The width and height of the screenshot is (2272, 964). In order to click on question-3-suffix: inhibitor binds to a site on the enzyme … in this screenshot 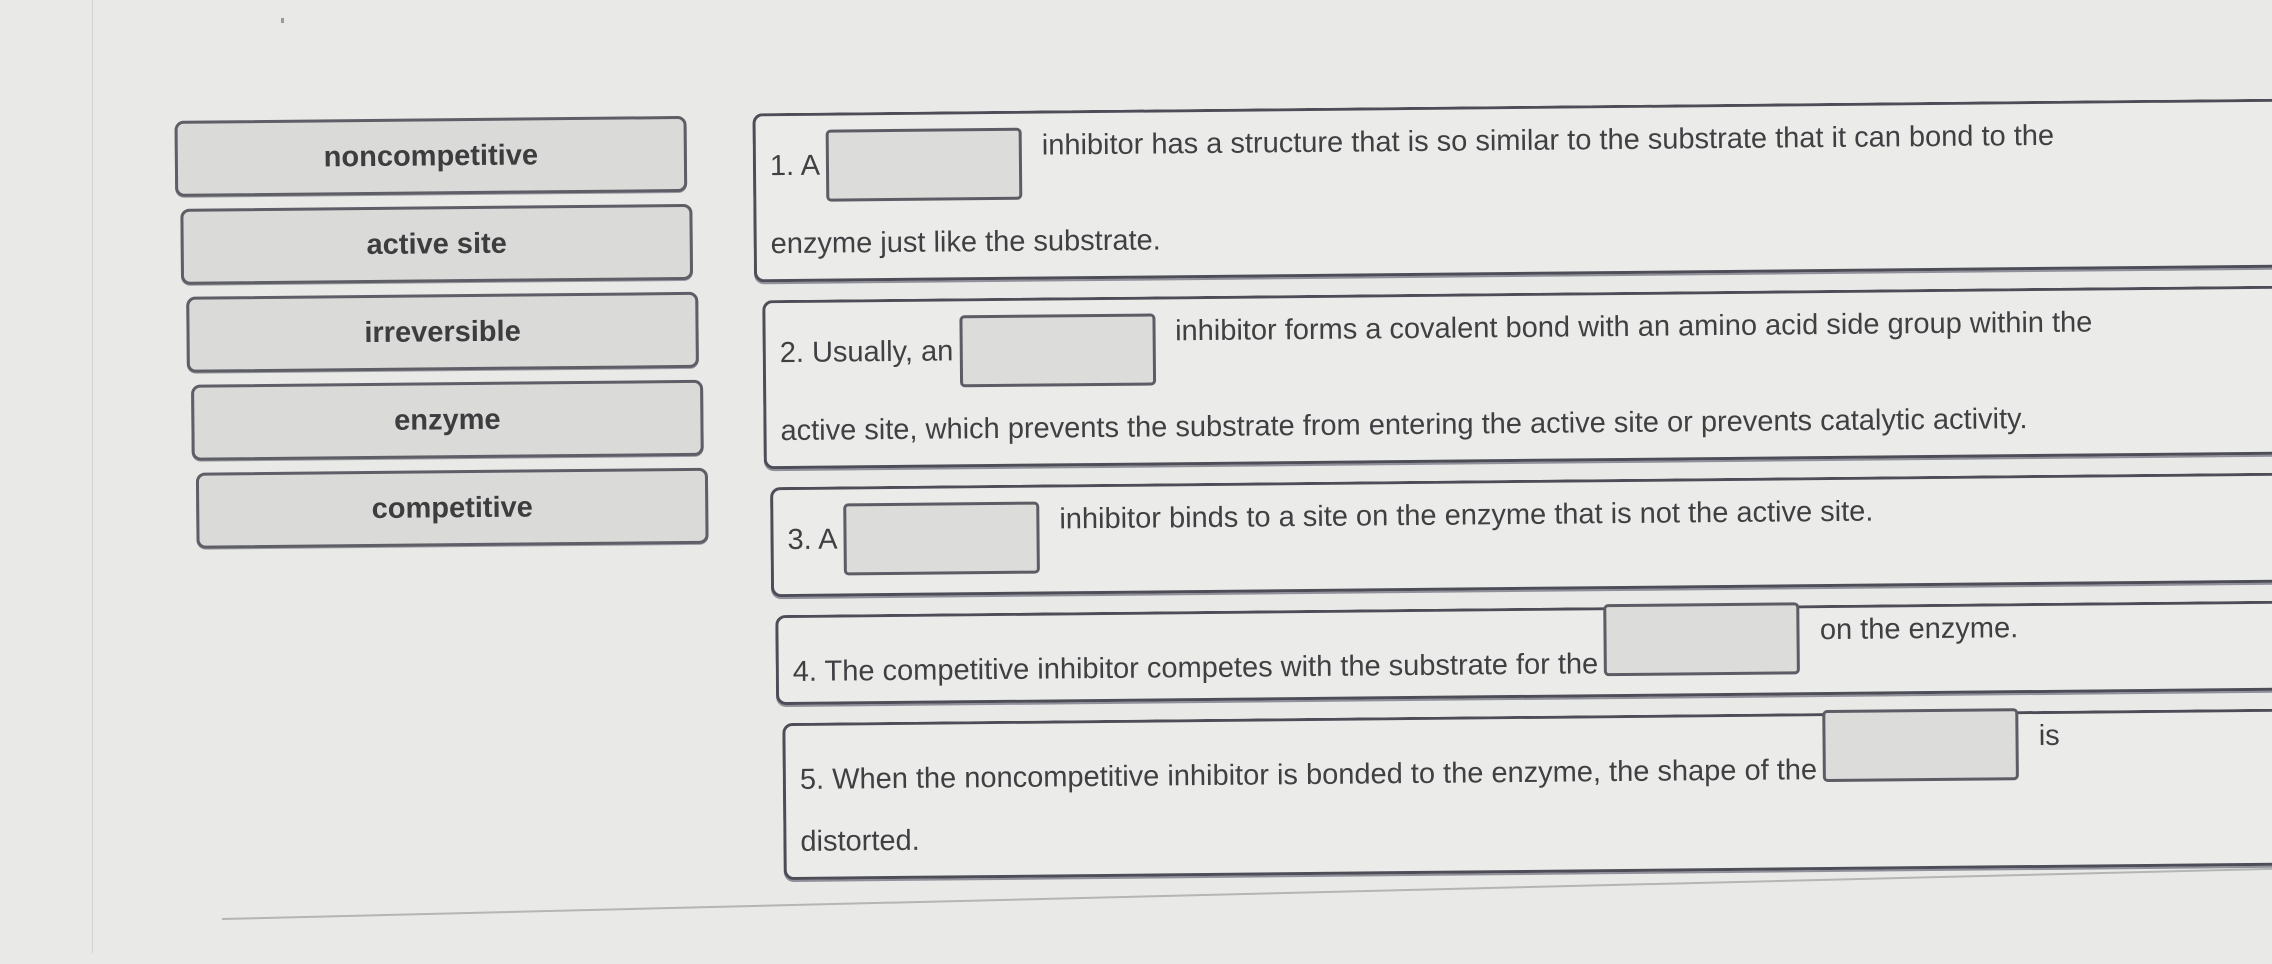, I will do `click(1466, 515)`.